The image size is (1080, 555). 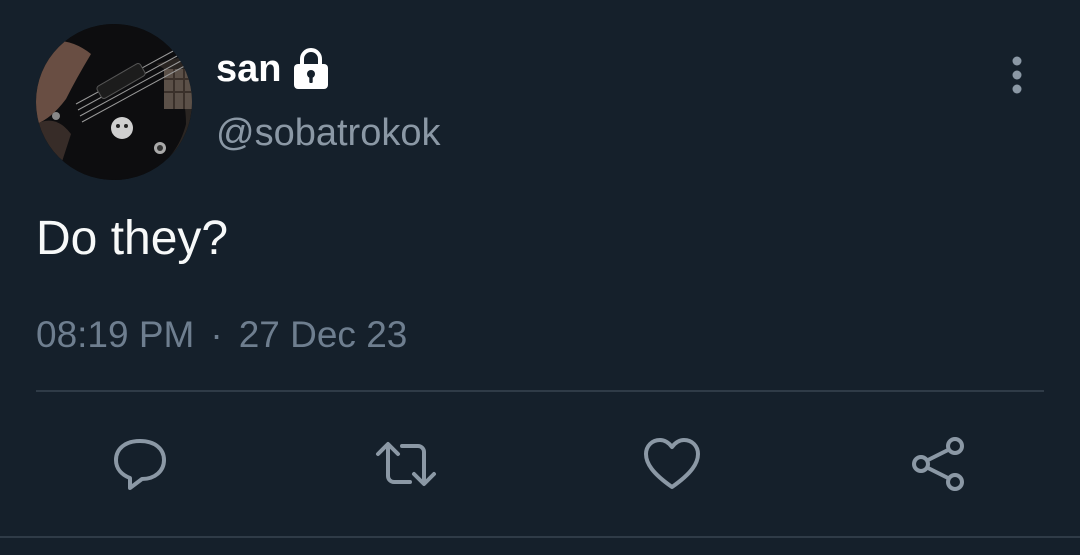 I want to click on tweet-date: 27 Dec 23, so click(x=323, y=334).